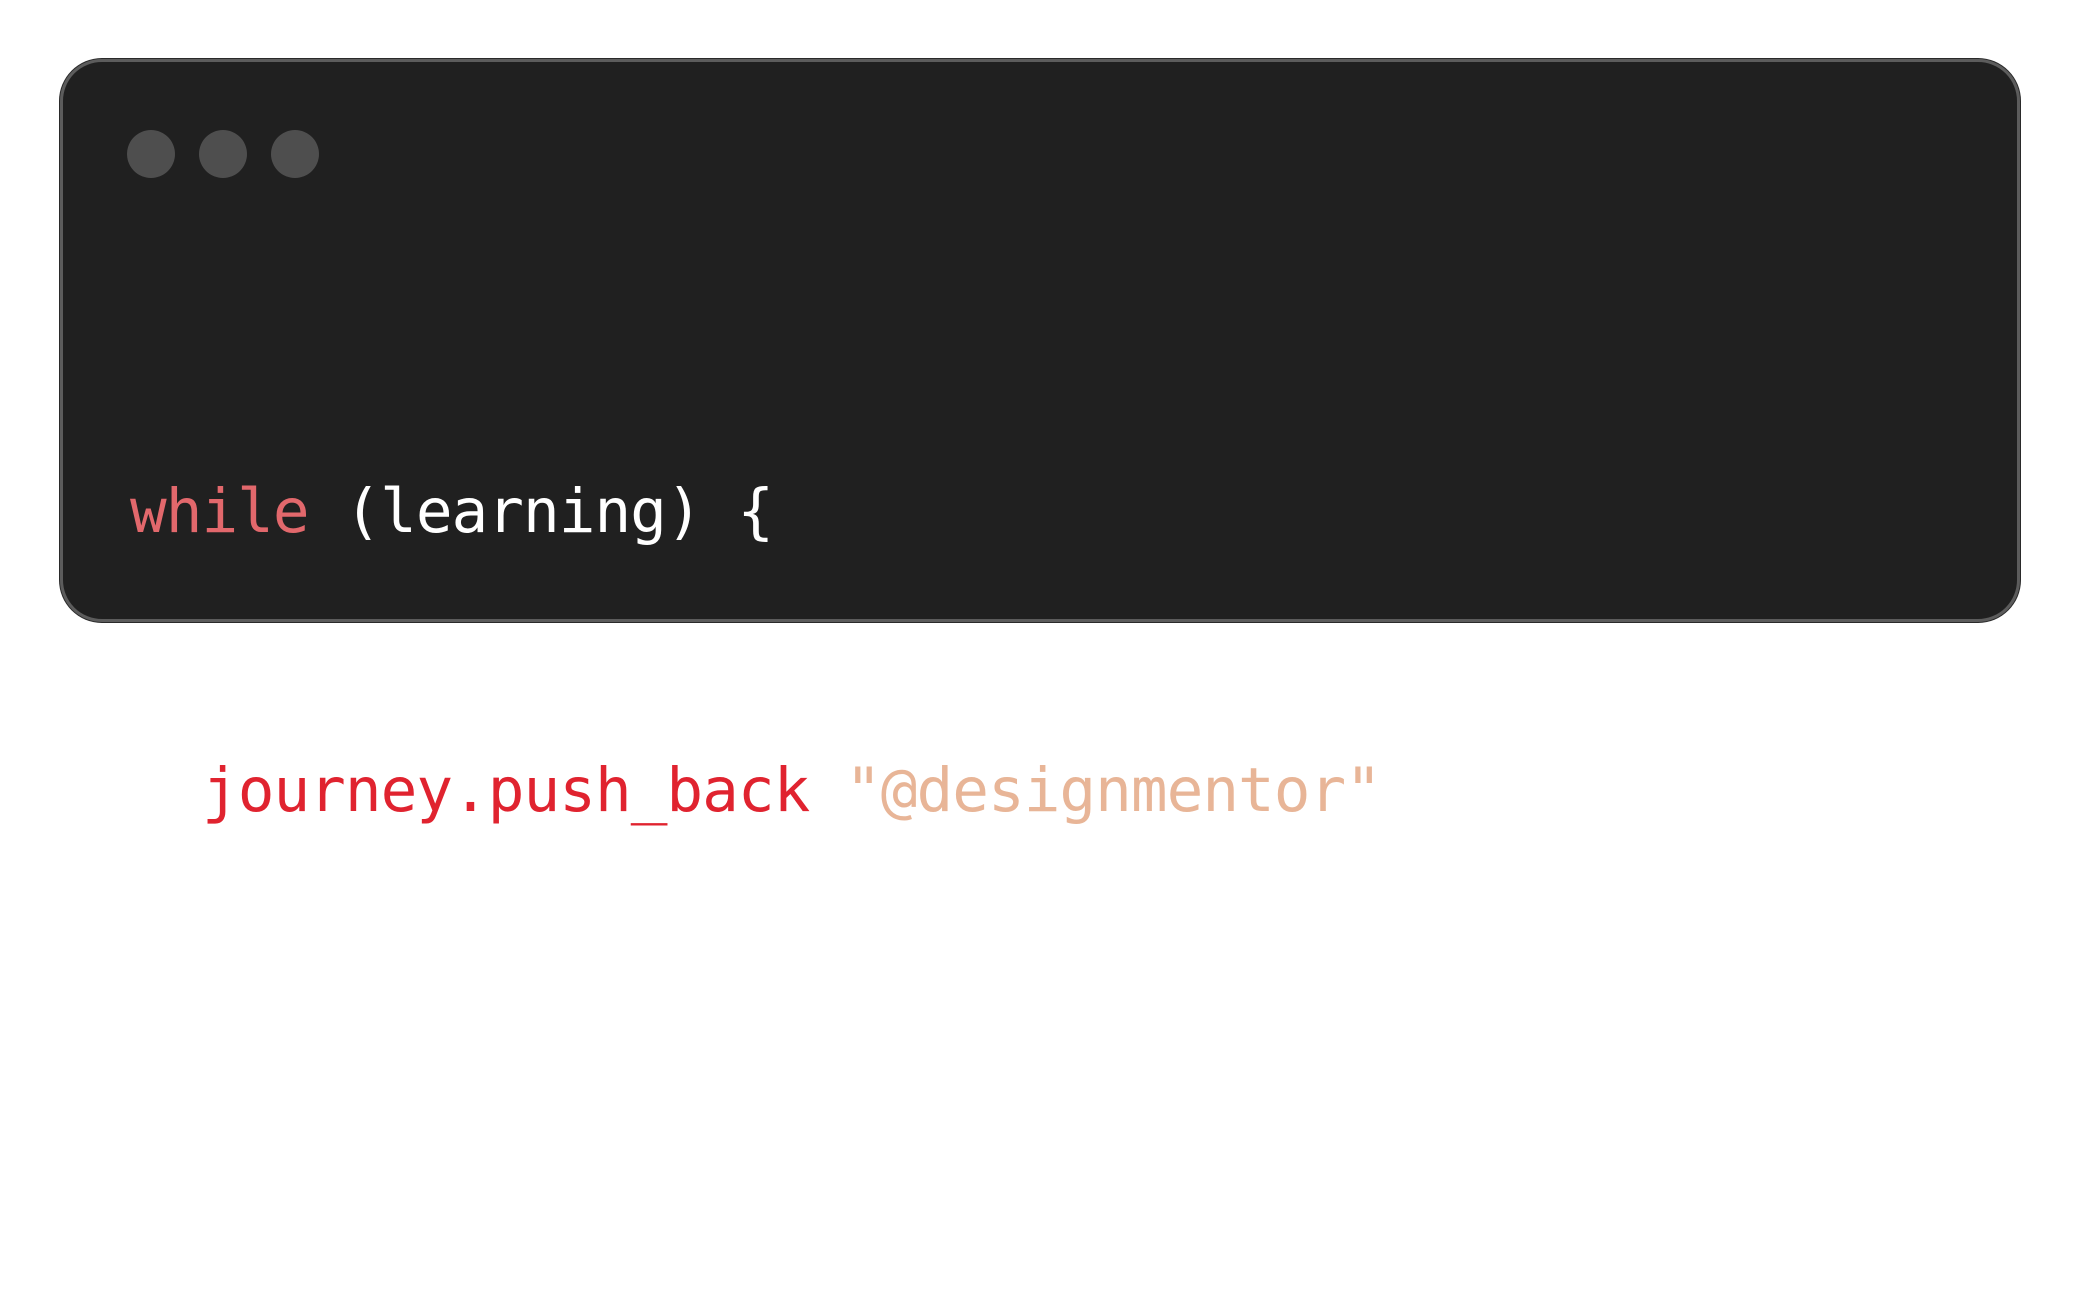  I want to click on maximize-dot-icon, so click(295, 154).